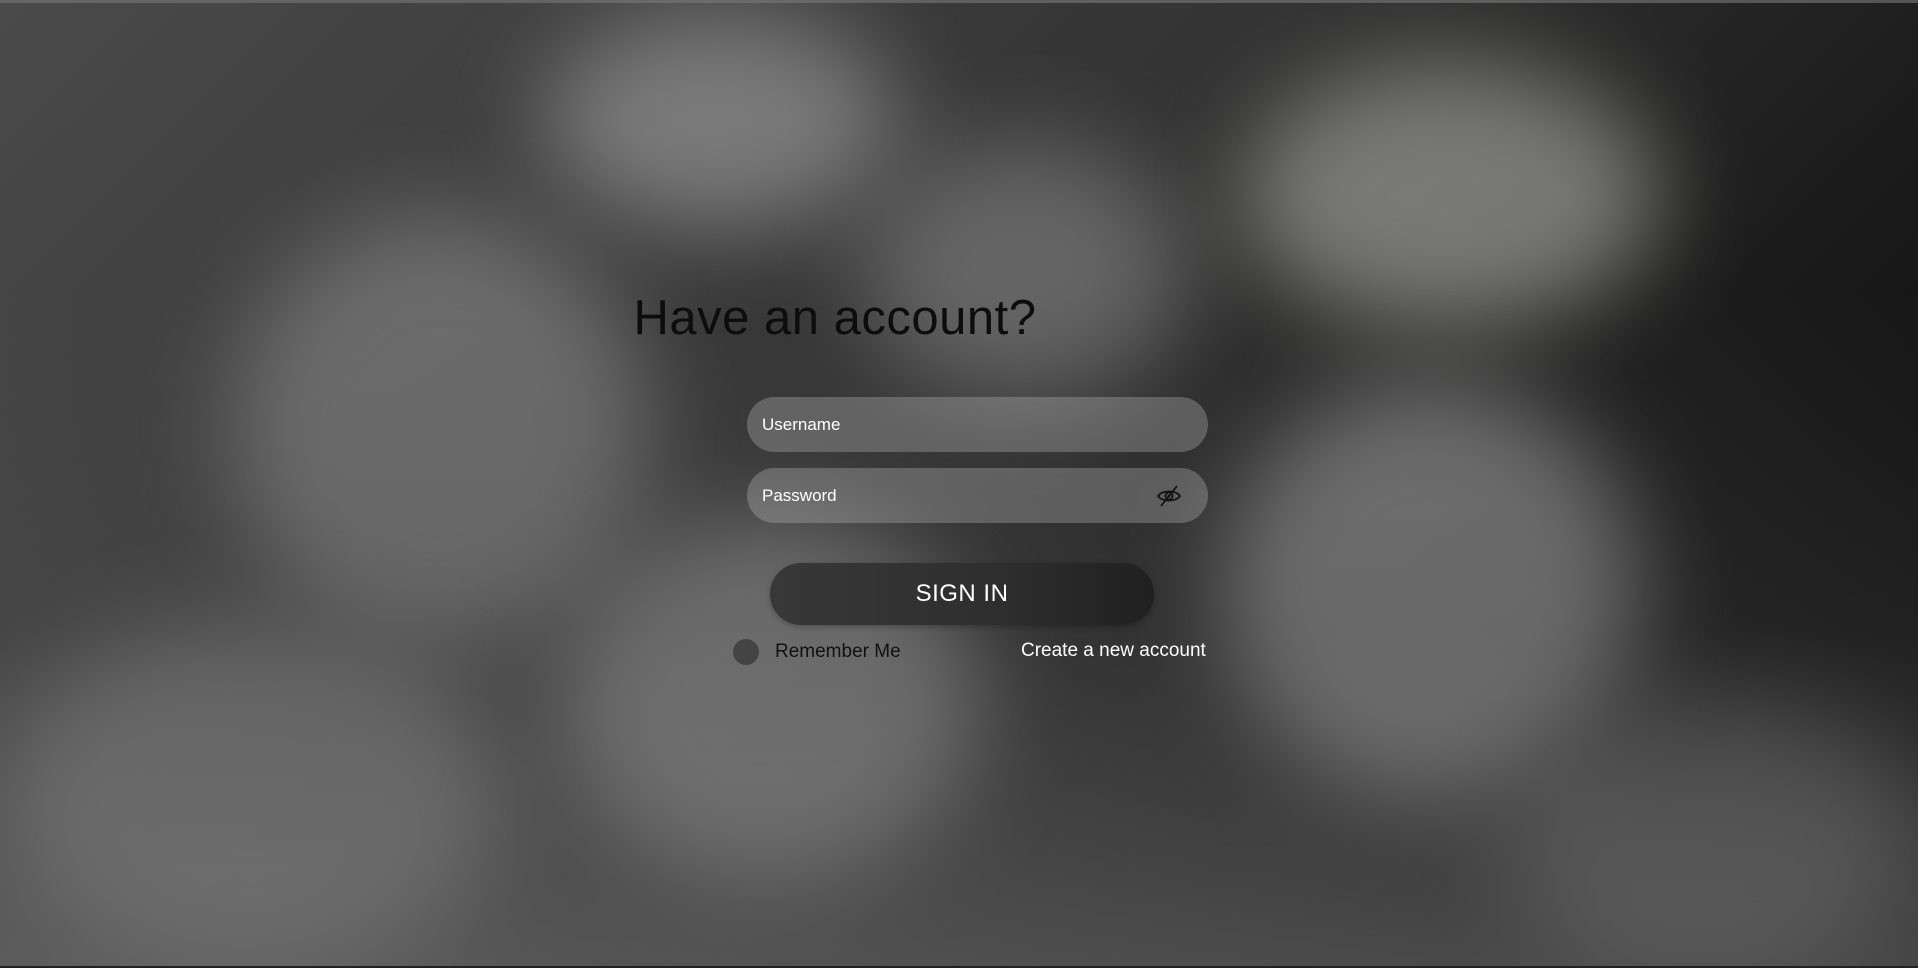 The width and height of the screenshot is (1918, 968). Describe the element at coordinates (962, 594) in the screenshot. I see `sign-in-button: SIGN IN` at that location.